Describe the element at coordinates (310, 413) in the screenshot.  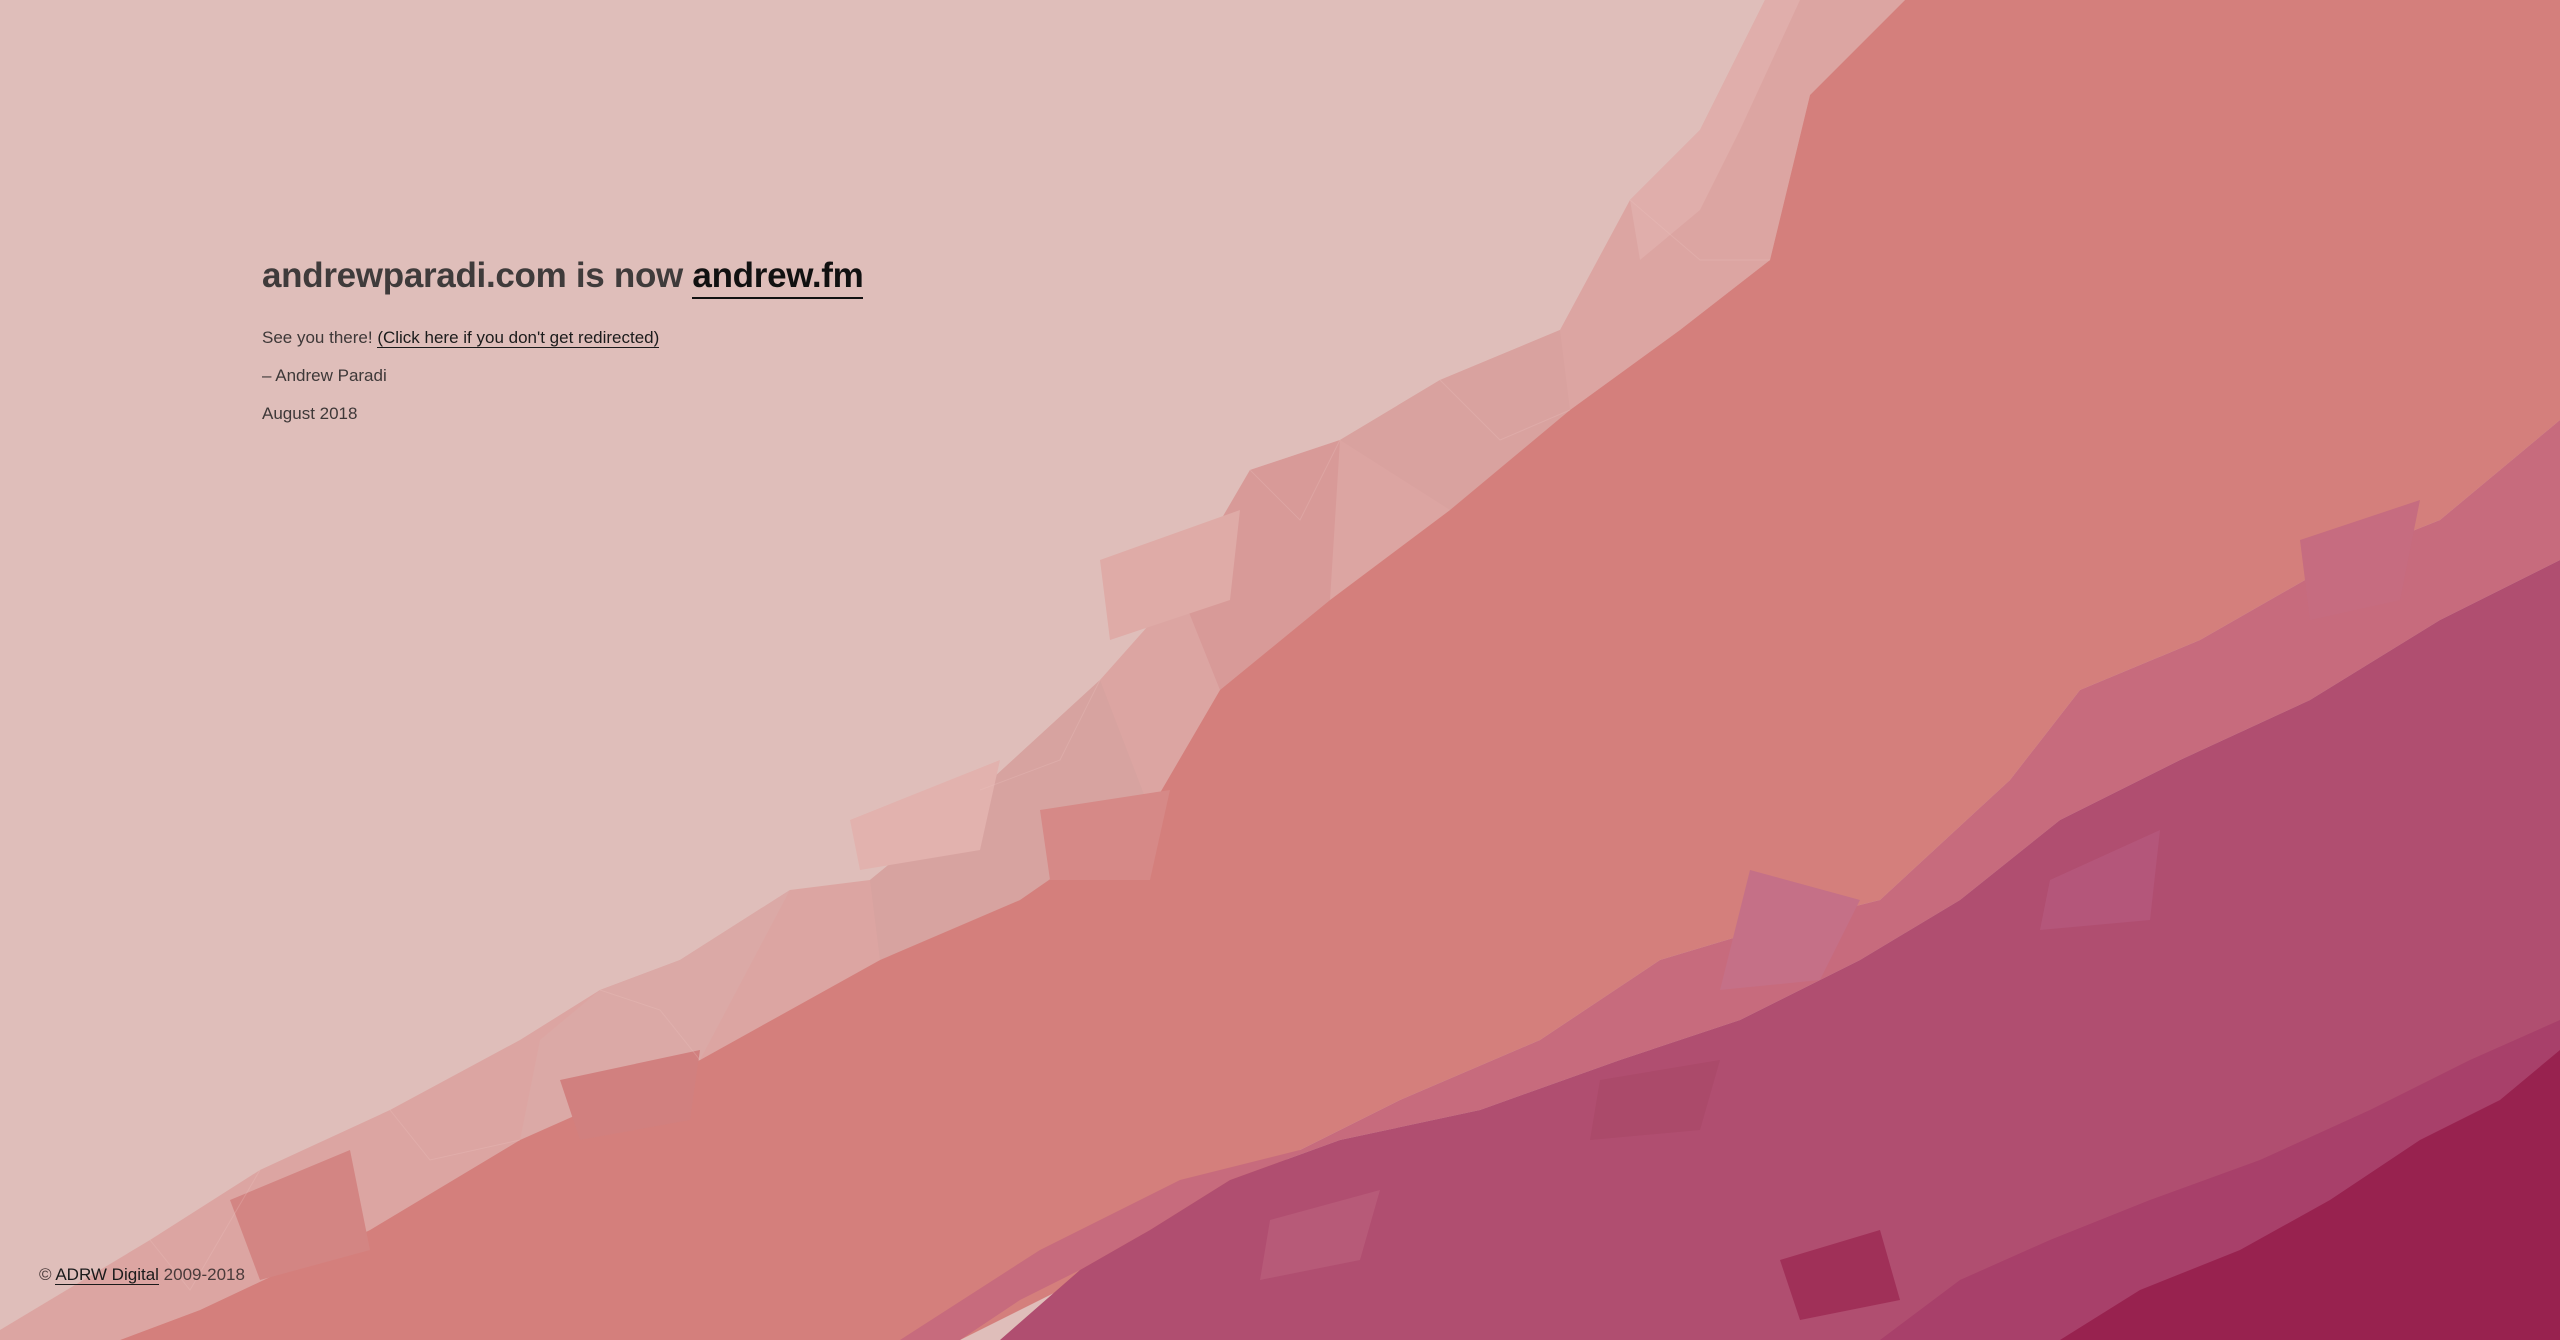
I see `date-text: August 2018` at that location.